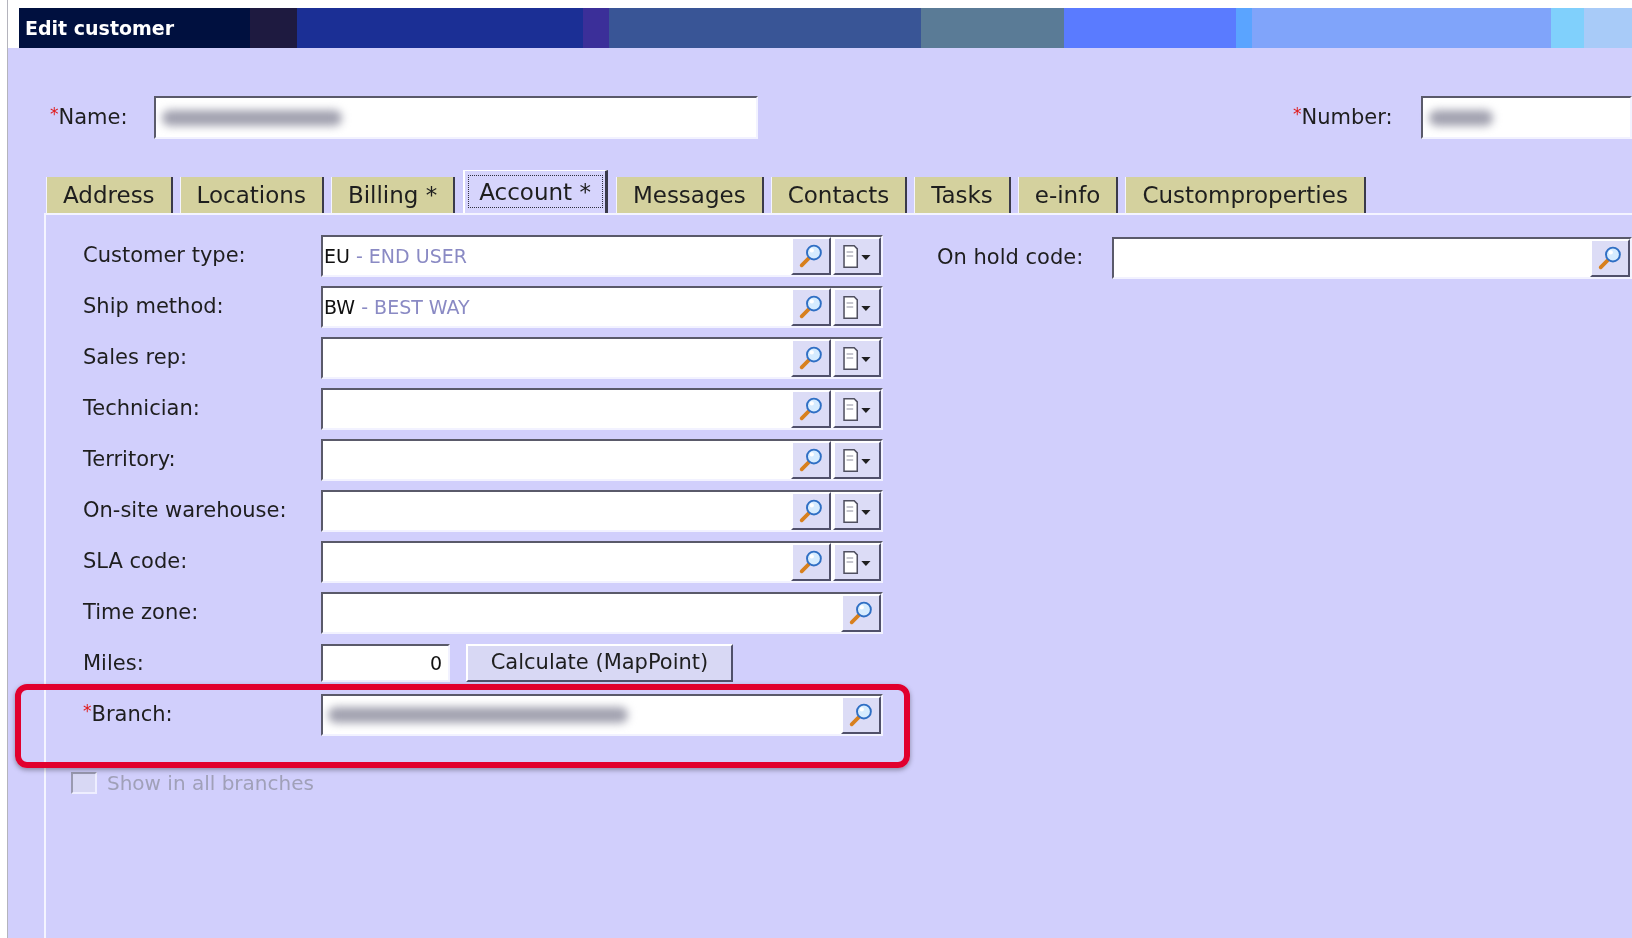 This screenshot has height=938, width=1632. I want to click on tab: Contacts, so click(839, 195).